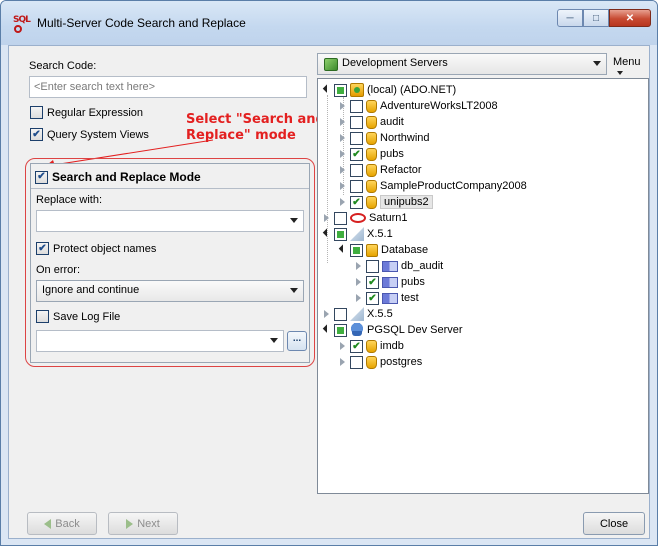  I want to click on tree-node-schema: db_audit, so click(398, 266).